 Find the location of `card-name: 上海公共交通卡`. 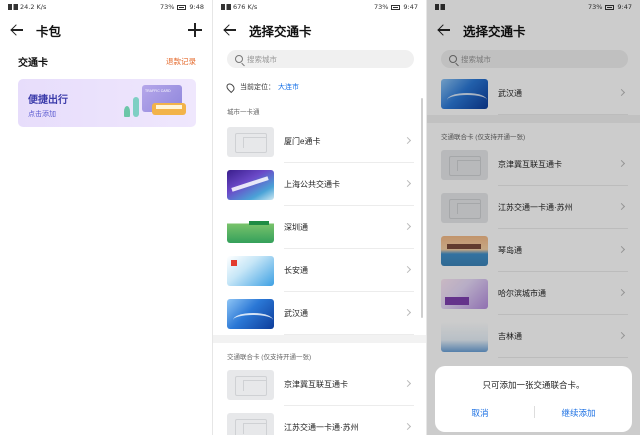

card-name: 上海公共交通卡 is located at coordinates (312, 184).